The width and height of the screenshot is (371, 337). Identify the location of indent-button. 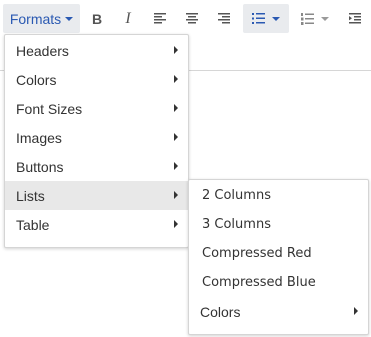
(355, 18).